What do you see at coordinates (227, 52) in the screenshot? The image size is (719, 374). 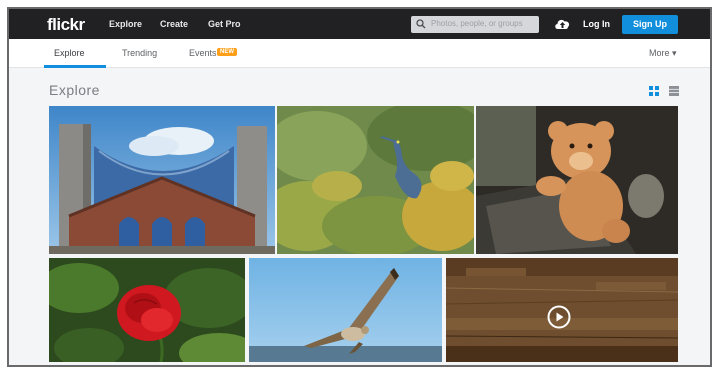 I see `events-new-badge: NEW` at bounding box center [227, 52].